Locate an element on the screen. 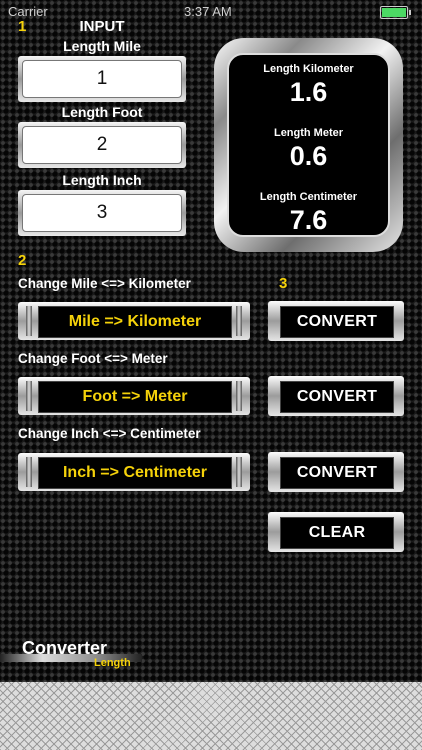 The width and height of the screenshot is (422, 750). convert-label-mile: CONVERT is located at coordinates (337, 322).